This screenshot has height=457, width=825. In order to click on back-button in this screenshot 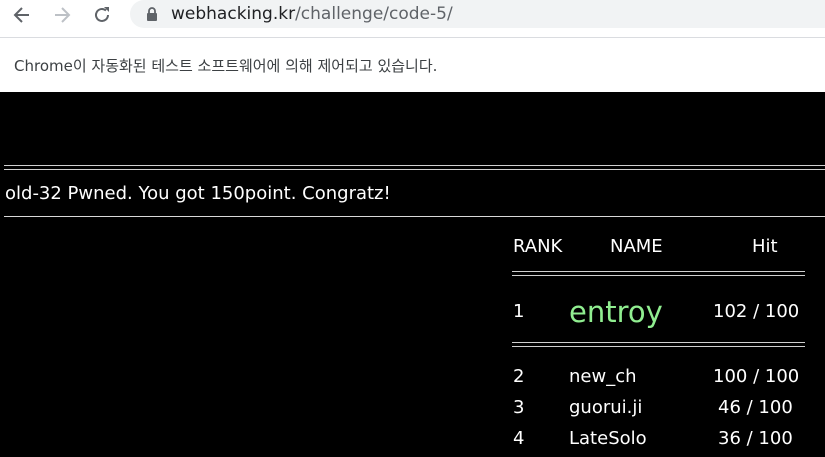, I will do `click(22, 15)`.